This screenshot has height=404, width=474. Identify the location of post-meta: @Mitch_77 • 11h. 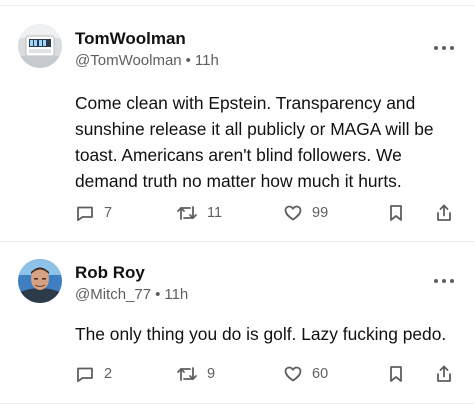
(131, 294).